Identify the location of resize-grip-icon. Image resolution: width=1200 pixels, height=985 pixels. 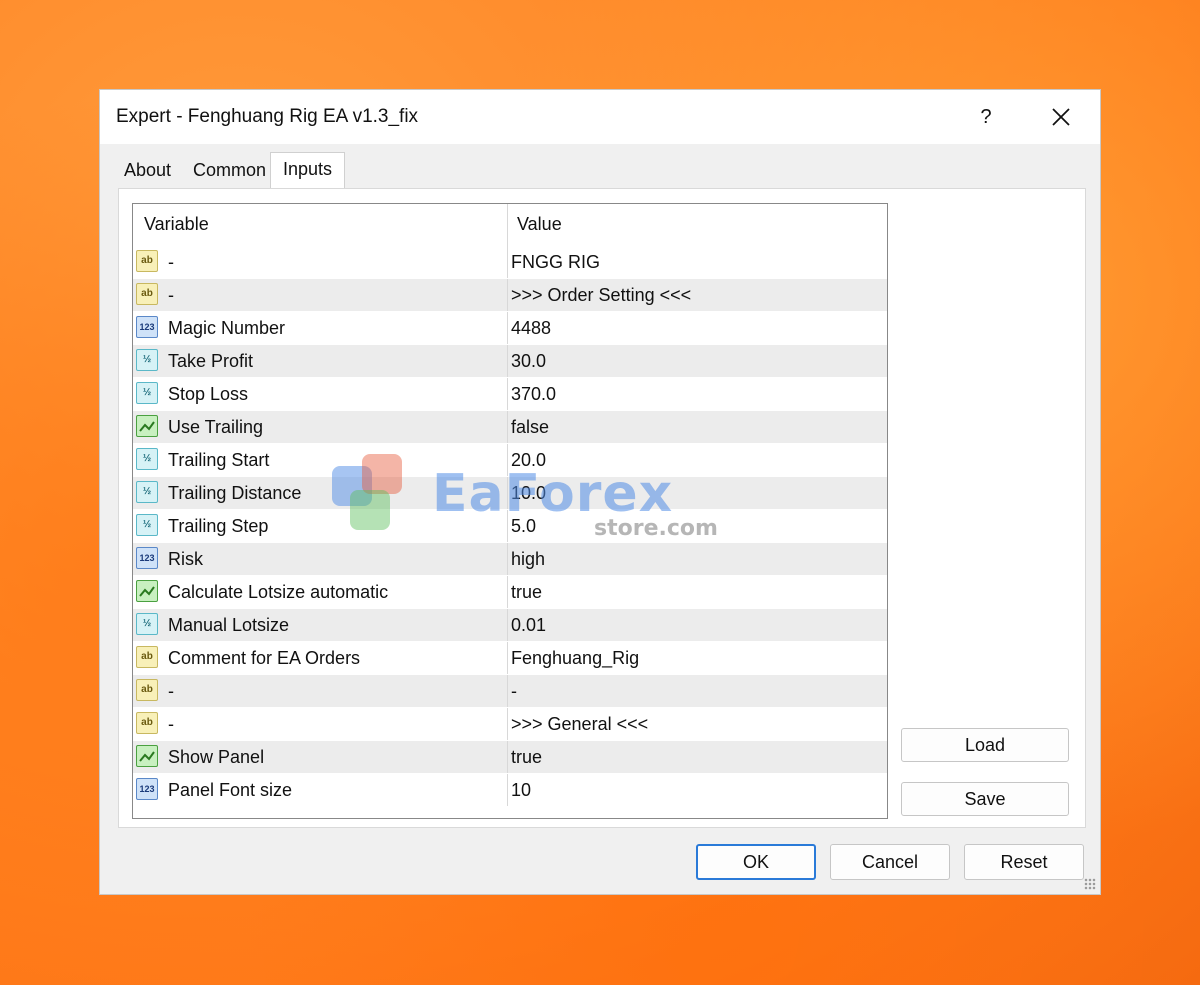
(1090, 884).